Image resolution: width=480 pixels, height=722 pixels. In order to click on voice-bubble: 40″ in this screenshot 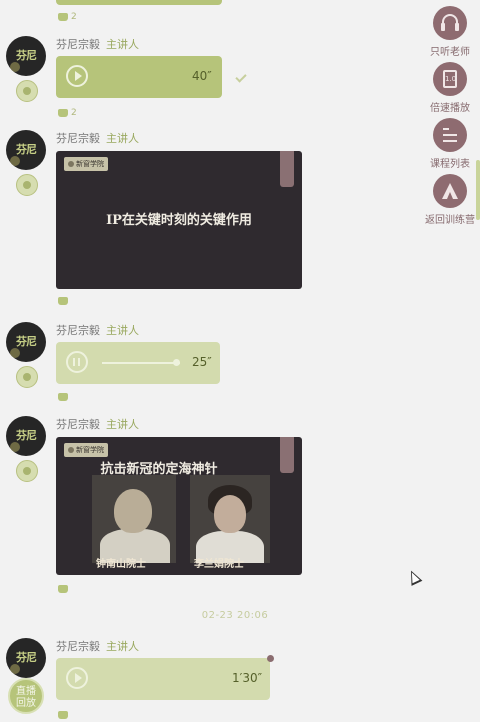, I will do `click(139, 77)`.